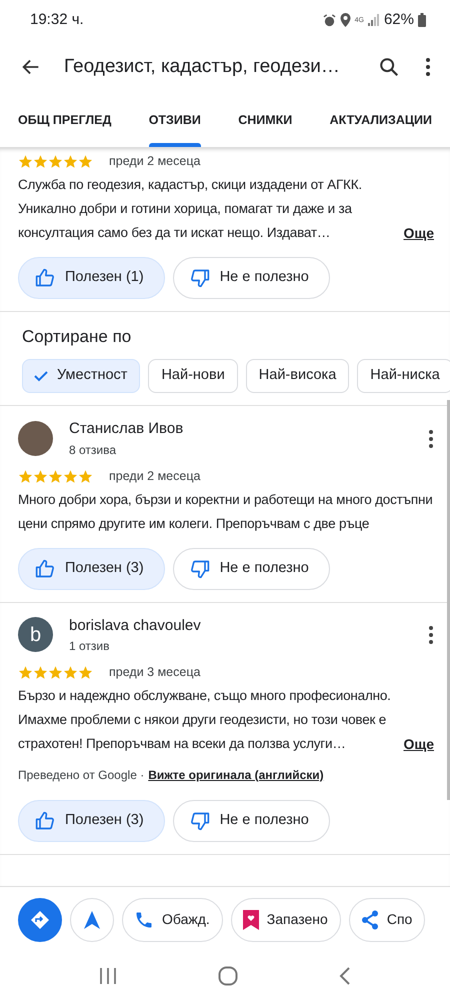 The width and height of the screenshot is (450, 1000). What do you see at coordinates (172, 920) in the screenshot?
I see `call-button: Обажд.` at bounding box center [172, 920].